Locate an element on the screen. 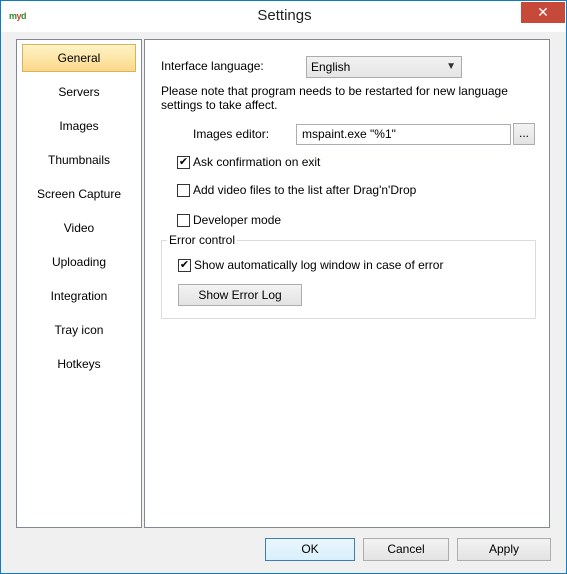 The height and width of the screenshot is (574, 567). chevron-down-icon: ▼ is located at coordinates (451, 66).